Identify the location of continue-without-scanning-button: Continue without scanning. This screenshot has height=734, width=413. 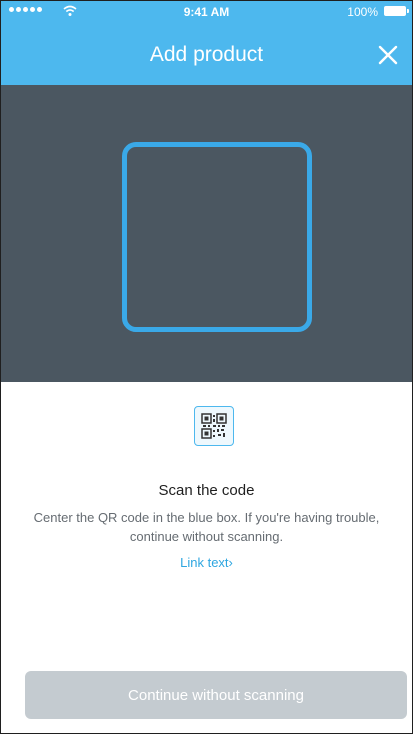
(216, 695).